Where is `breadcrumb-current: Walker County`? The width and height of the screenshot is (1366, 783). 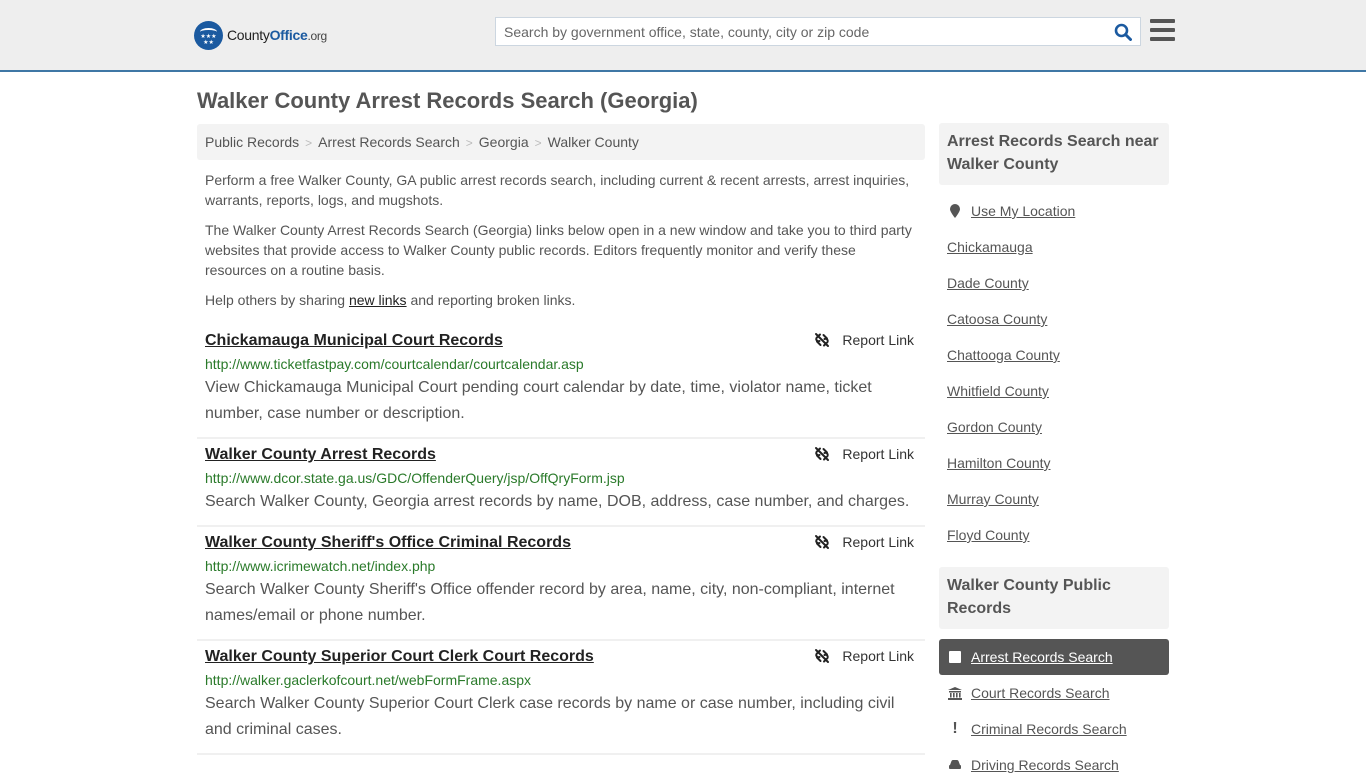
breadcrumb-current: Walker County is located at coordinates (593, 142).